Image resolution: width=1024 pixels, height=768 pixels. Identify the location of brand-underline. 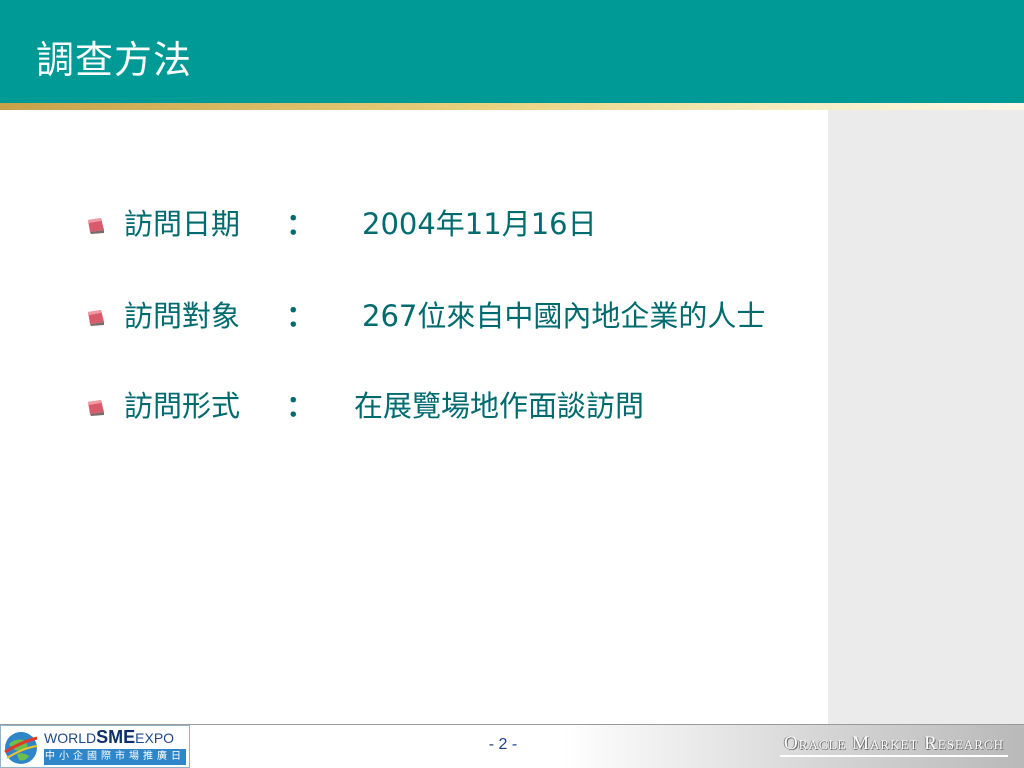
(894, 756).